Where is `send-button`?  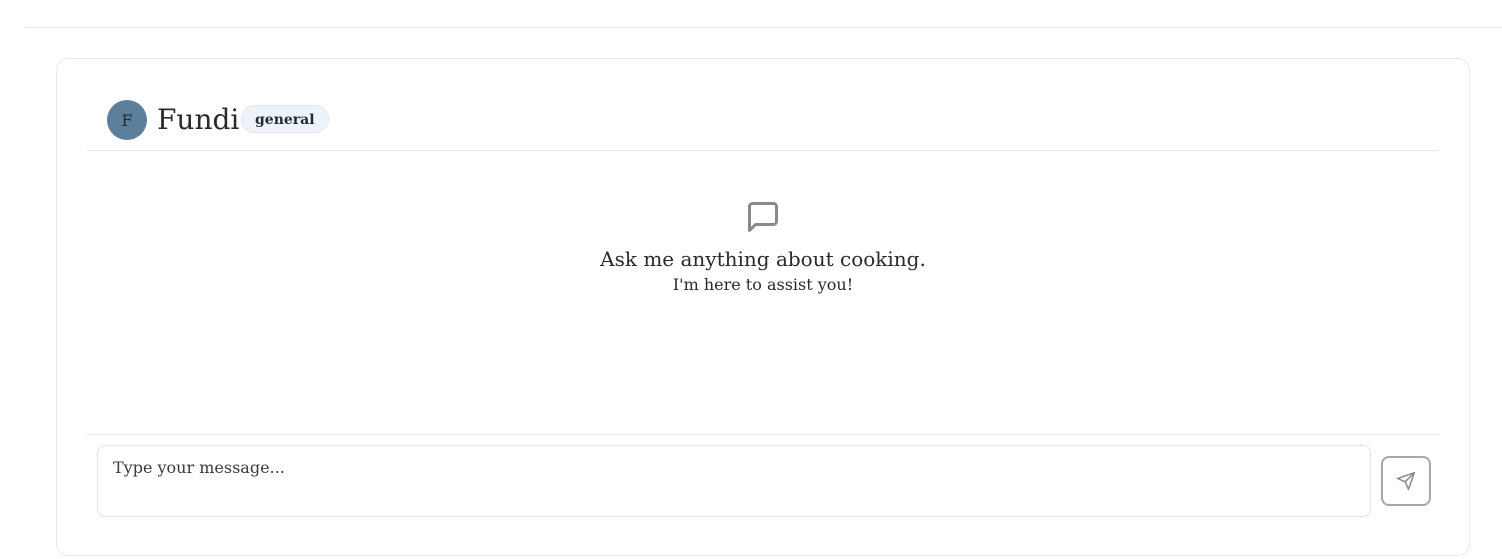 send-button is located at coordinates (1406, 481).